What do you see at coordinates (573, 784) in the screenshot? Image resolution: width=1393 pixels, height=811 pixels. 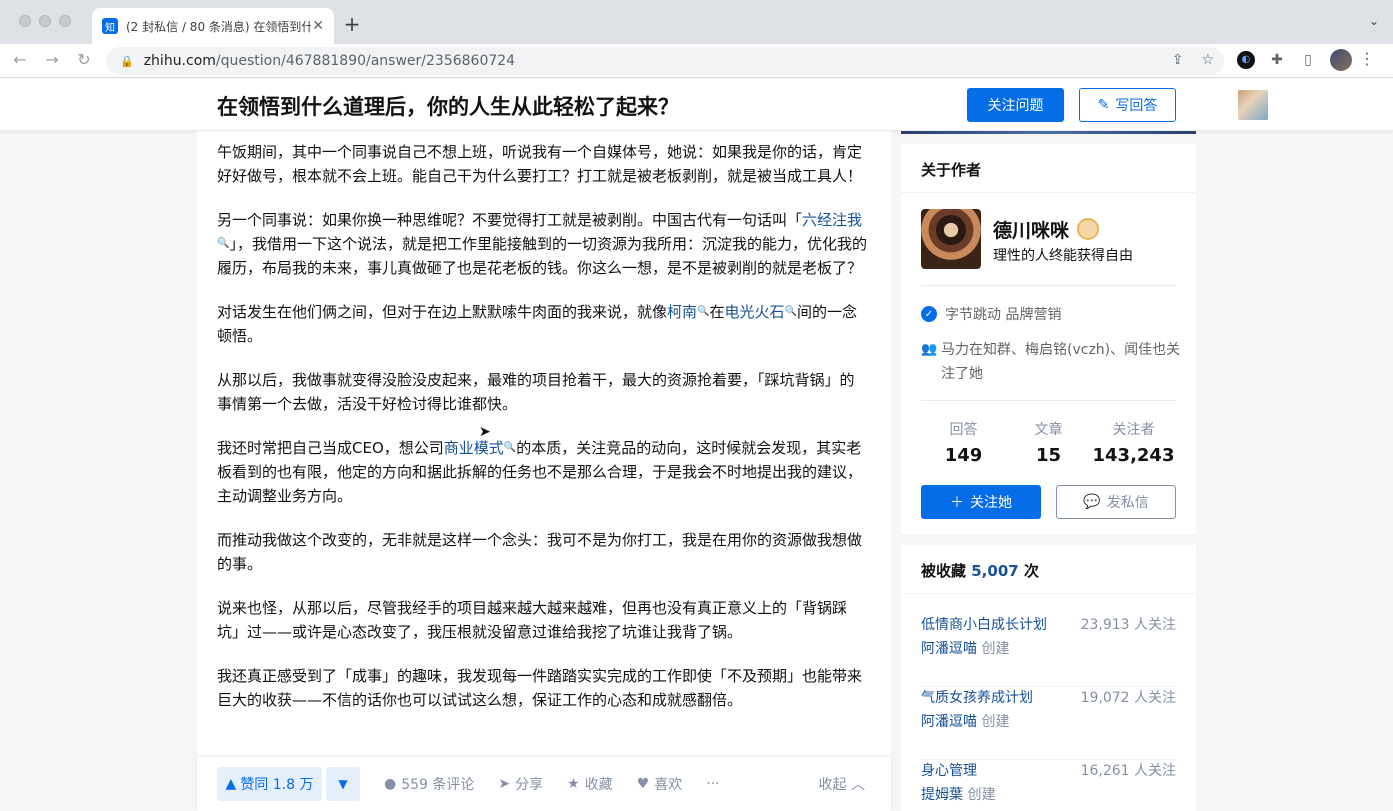 I see `star-icon: ★` at bounding box center [573, 784].